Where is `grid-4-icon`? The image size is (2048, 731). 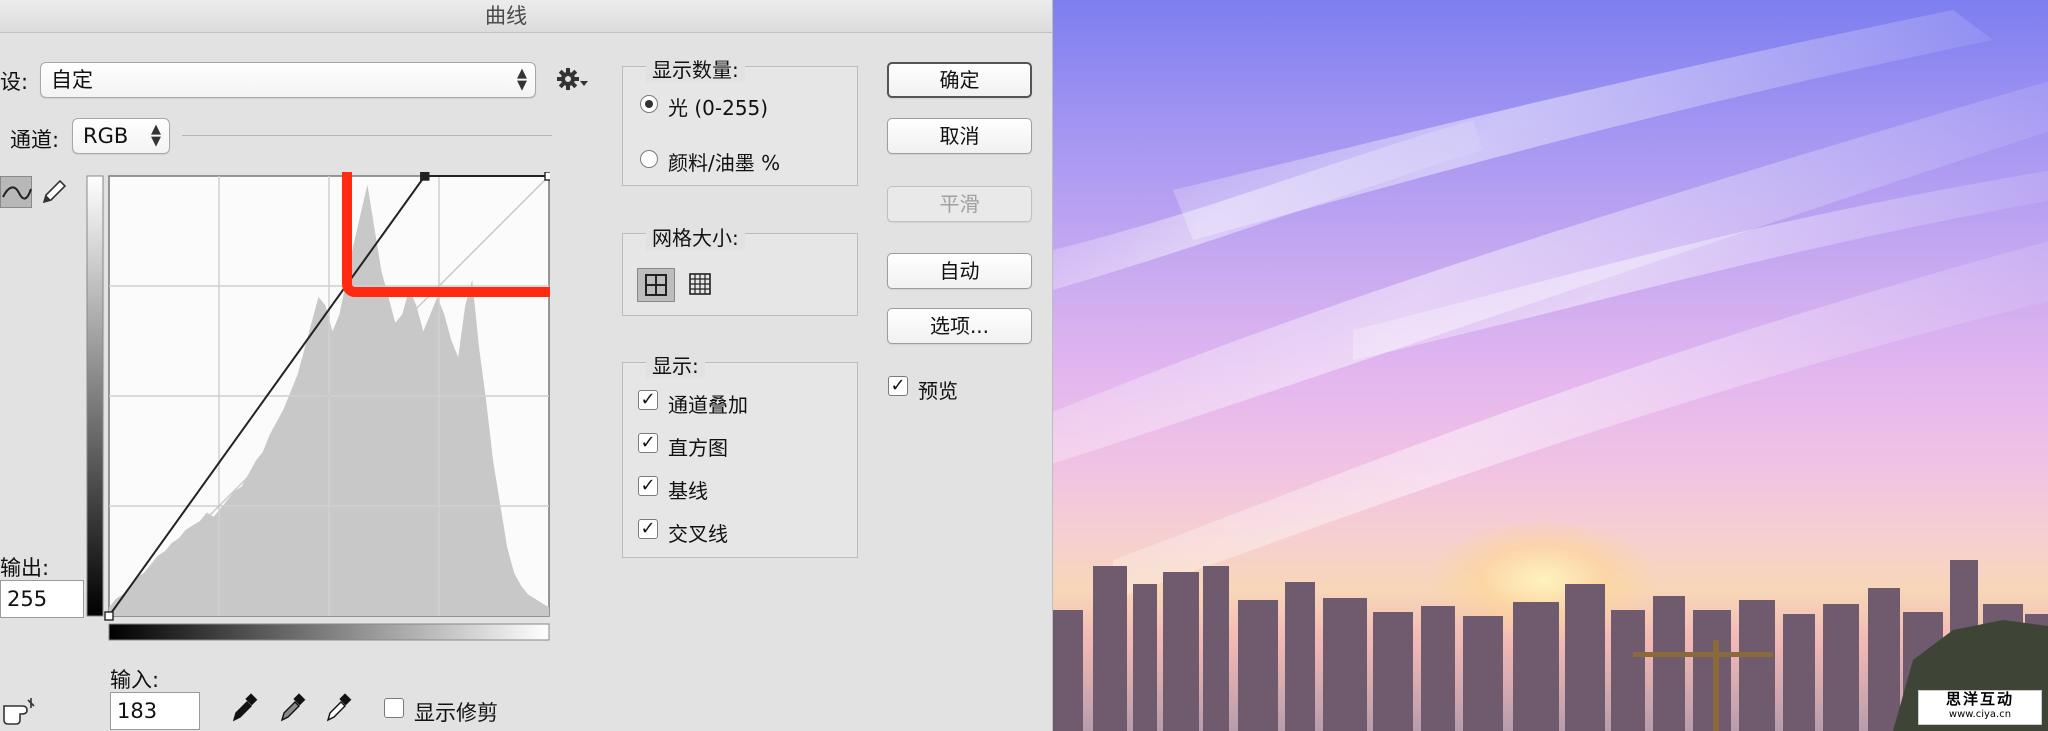 grid-4-icon is located at coordinates (656, 285).